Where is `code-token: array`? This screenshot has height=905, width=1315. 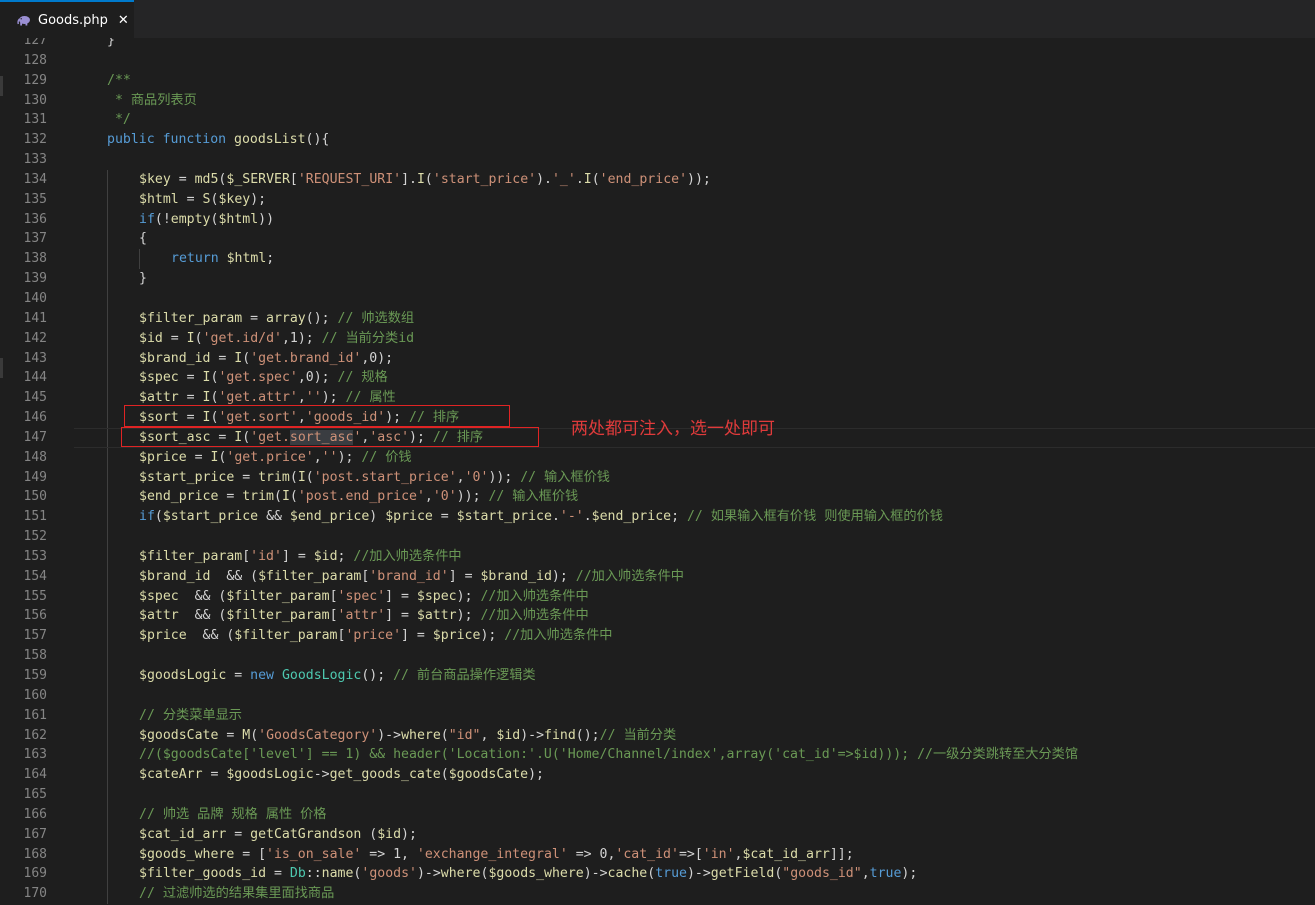
code-token: array is located at coordinates (286, 318).